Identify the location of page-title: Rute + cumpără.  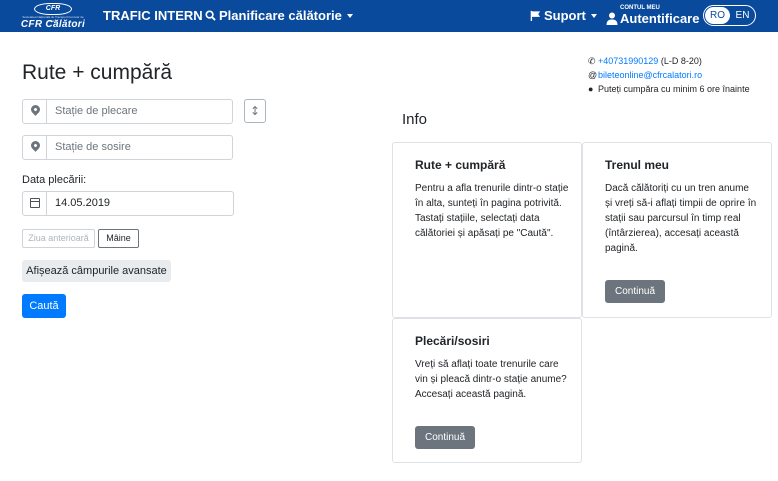
(97, 72).